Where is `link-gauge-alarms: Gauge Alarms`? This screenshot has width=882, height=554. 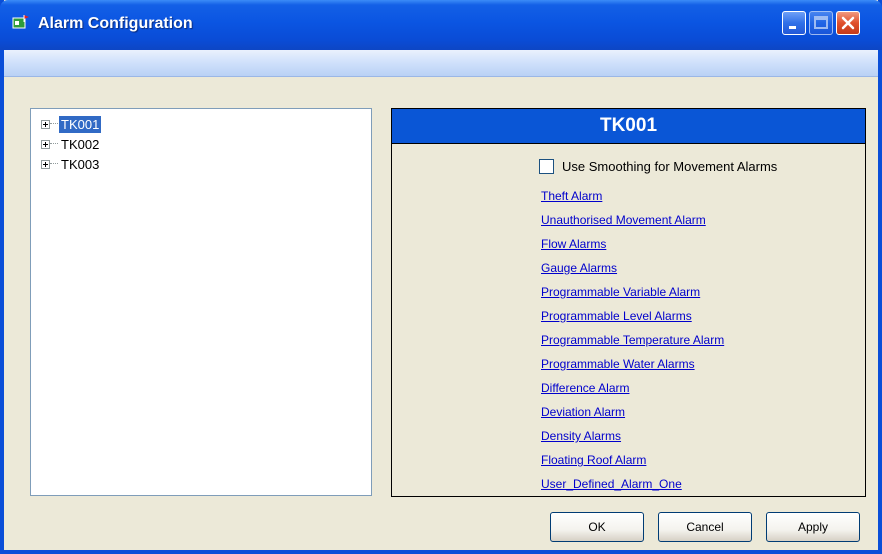
link-gauge-alarms: Gauge Alarms is located at coordinates (579, 268).